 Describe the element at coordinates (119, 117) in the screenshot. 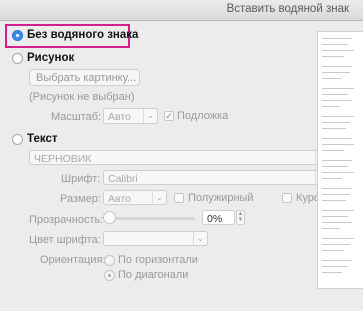

I see `scale-value: Авто` at that location.